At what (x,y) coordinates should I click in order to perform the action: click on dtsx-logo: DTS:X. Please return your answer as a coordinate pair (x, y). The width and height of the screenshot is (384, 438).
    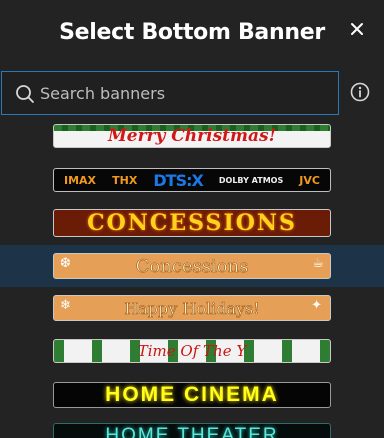
    Looking at the image, I should click on (178, 180).